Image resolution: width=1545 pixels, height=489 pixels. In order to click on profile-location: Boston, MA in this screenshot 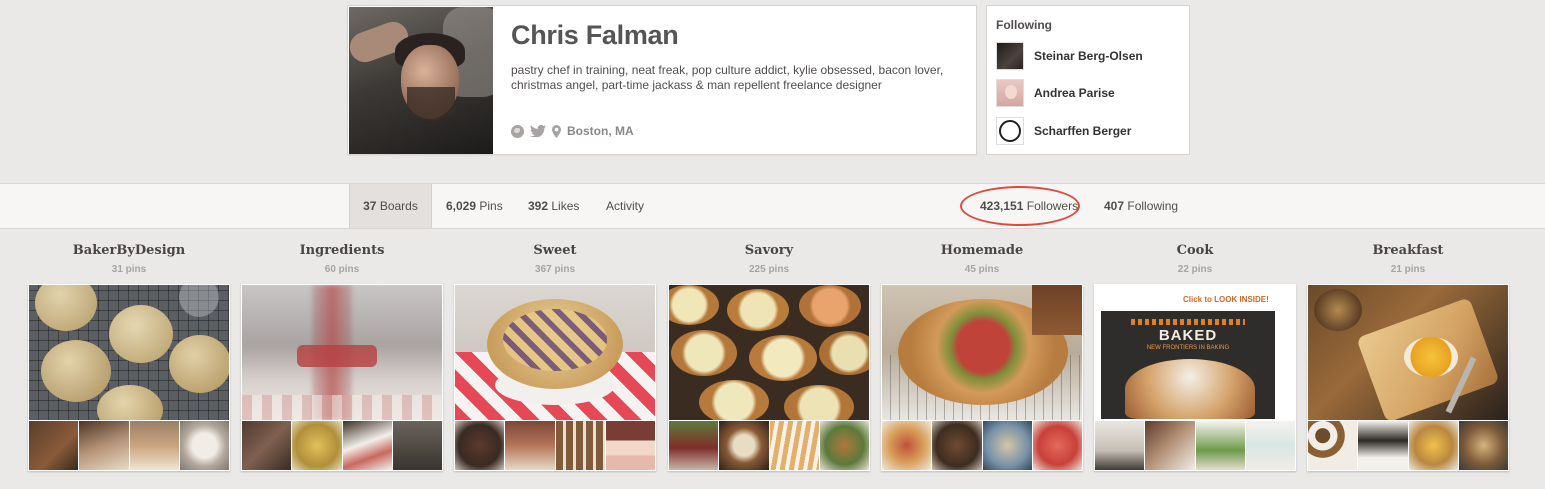, I will do `click(600, 131)`.